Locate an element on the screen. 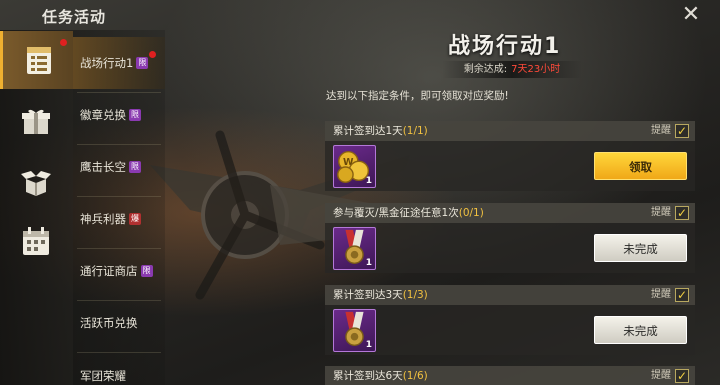  task-progress: (0/1) is located at coordinates (471, 213).